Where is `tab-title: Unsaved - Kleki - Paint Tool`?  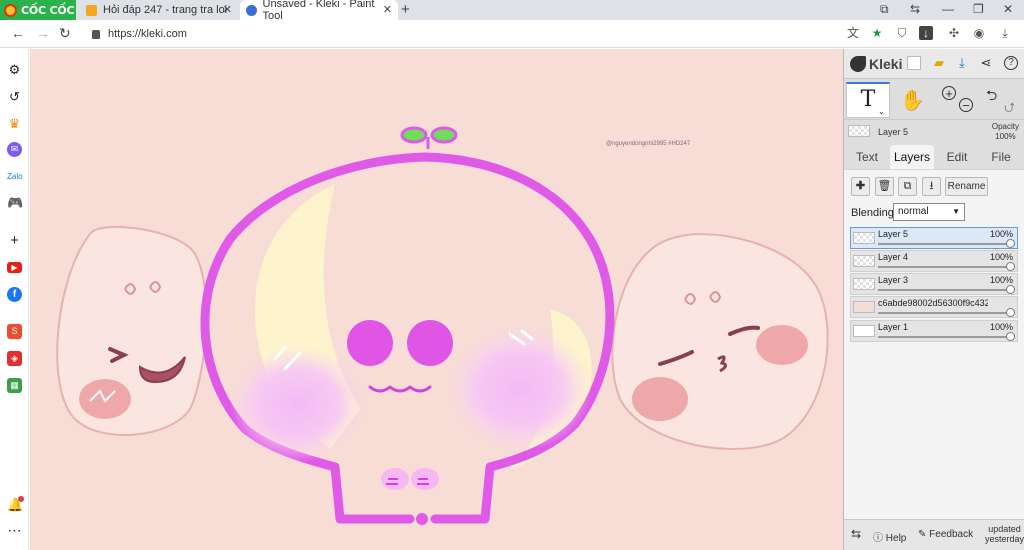
tab-title: Unsaved - Kleki - Paint Tool is located at coordinates (318, 11).